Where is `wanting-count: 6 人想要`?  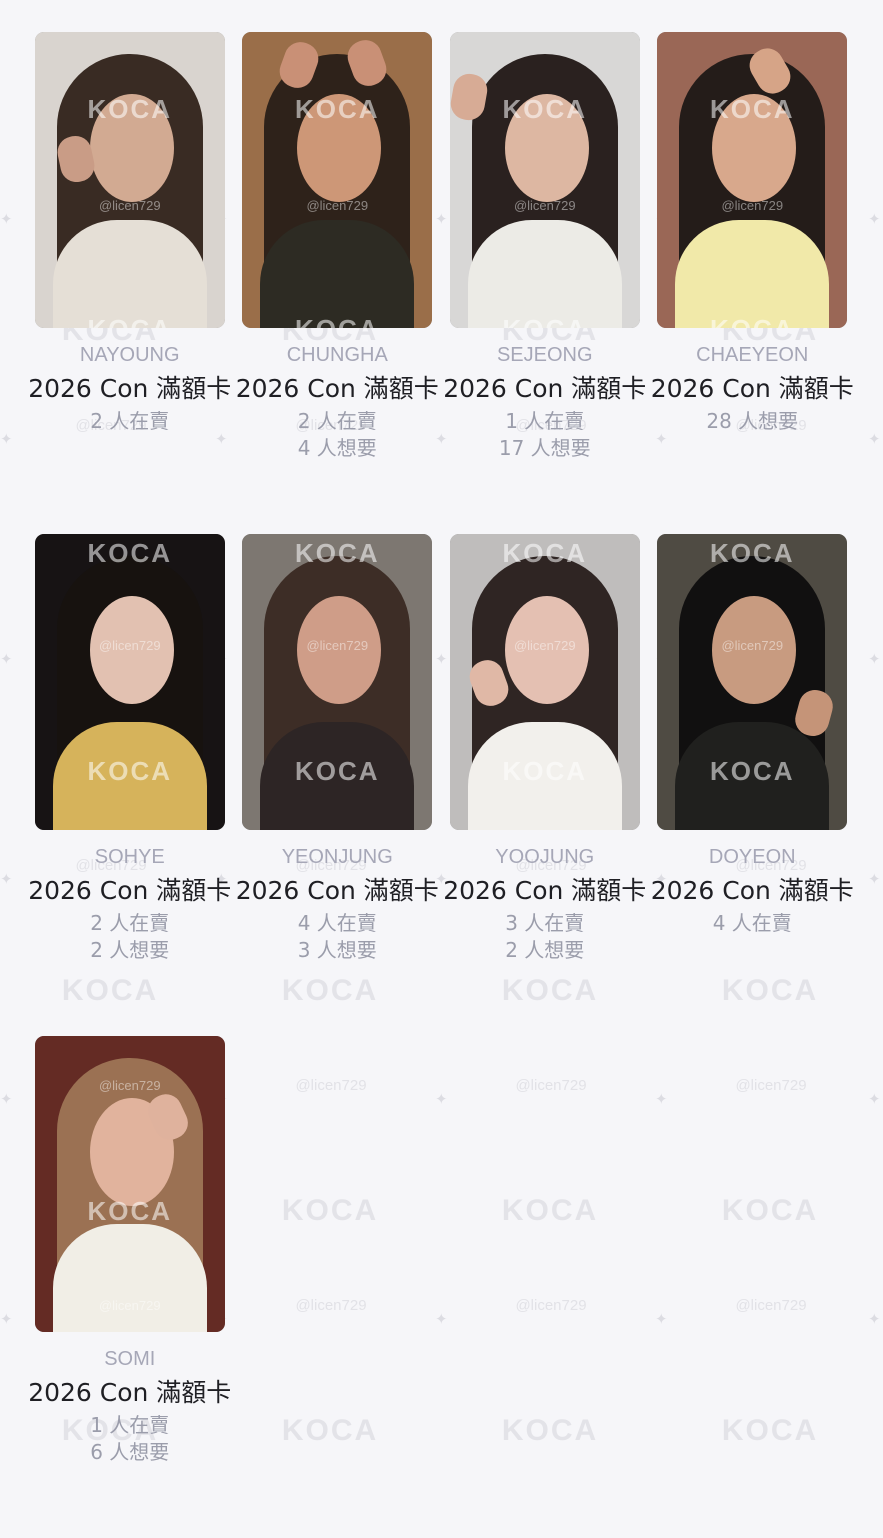 wanting-count: 6 人想要 is located at coordinates (130, 1452).